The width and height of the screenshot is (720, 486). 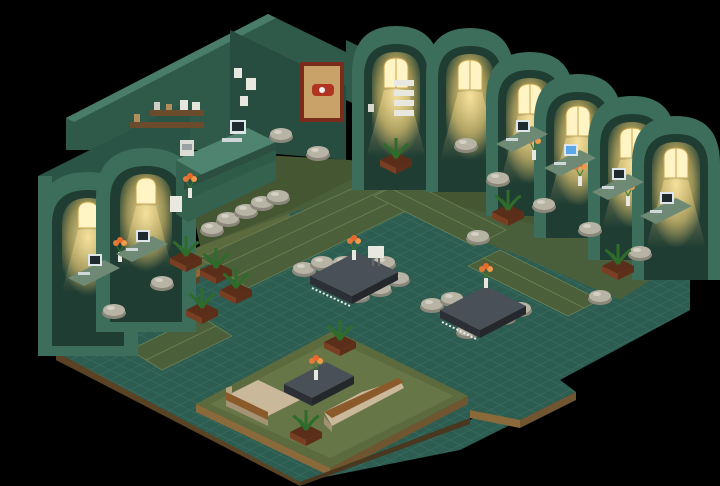 I want to click on light-switch, so click(x=371, y=108).